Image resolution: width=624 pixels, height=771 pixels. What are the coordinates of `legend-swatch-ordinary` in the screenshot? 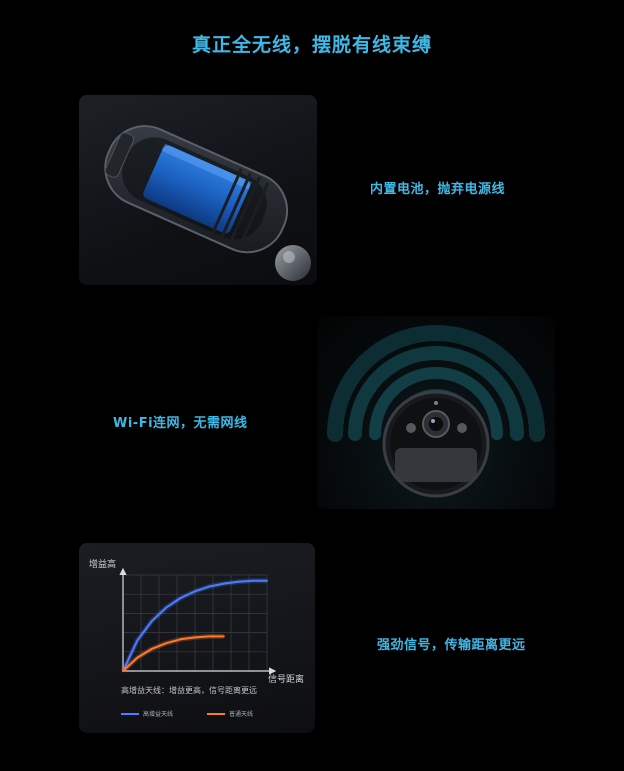 It's located at (216, 713).